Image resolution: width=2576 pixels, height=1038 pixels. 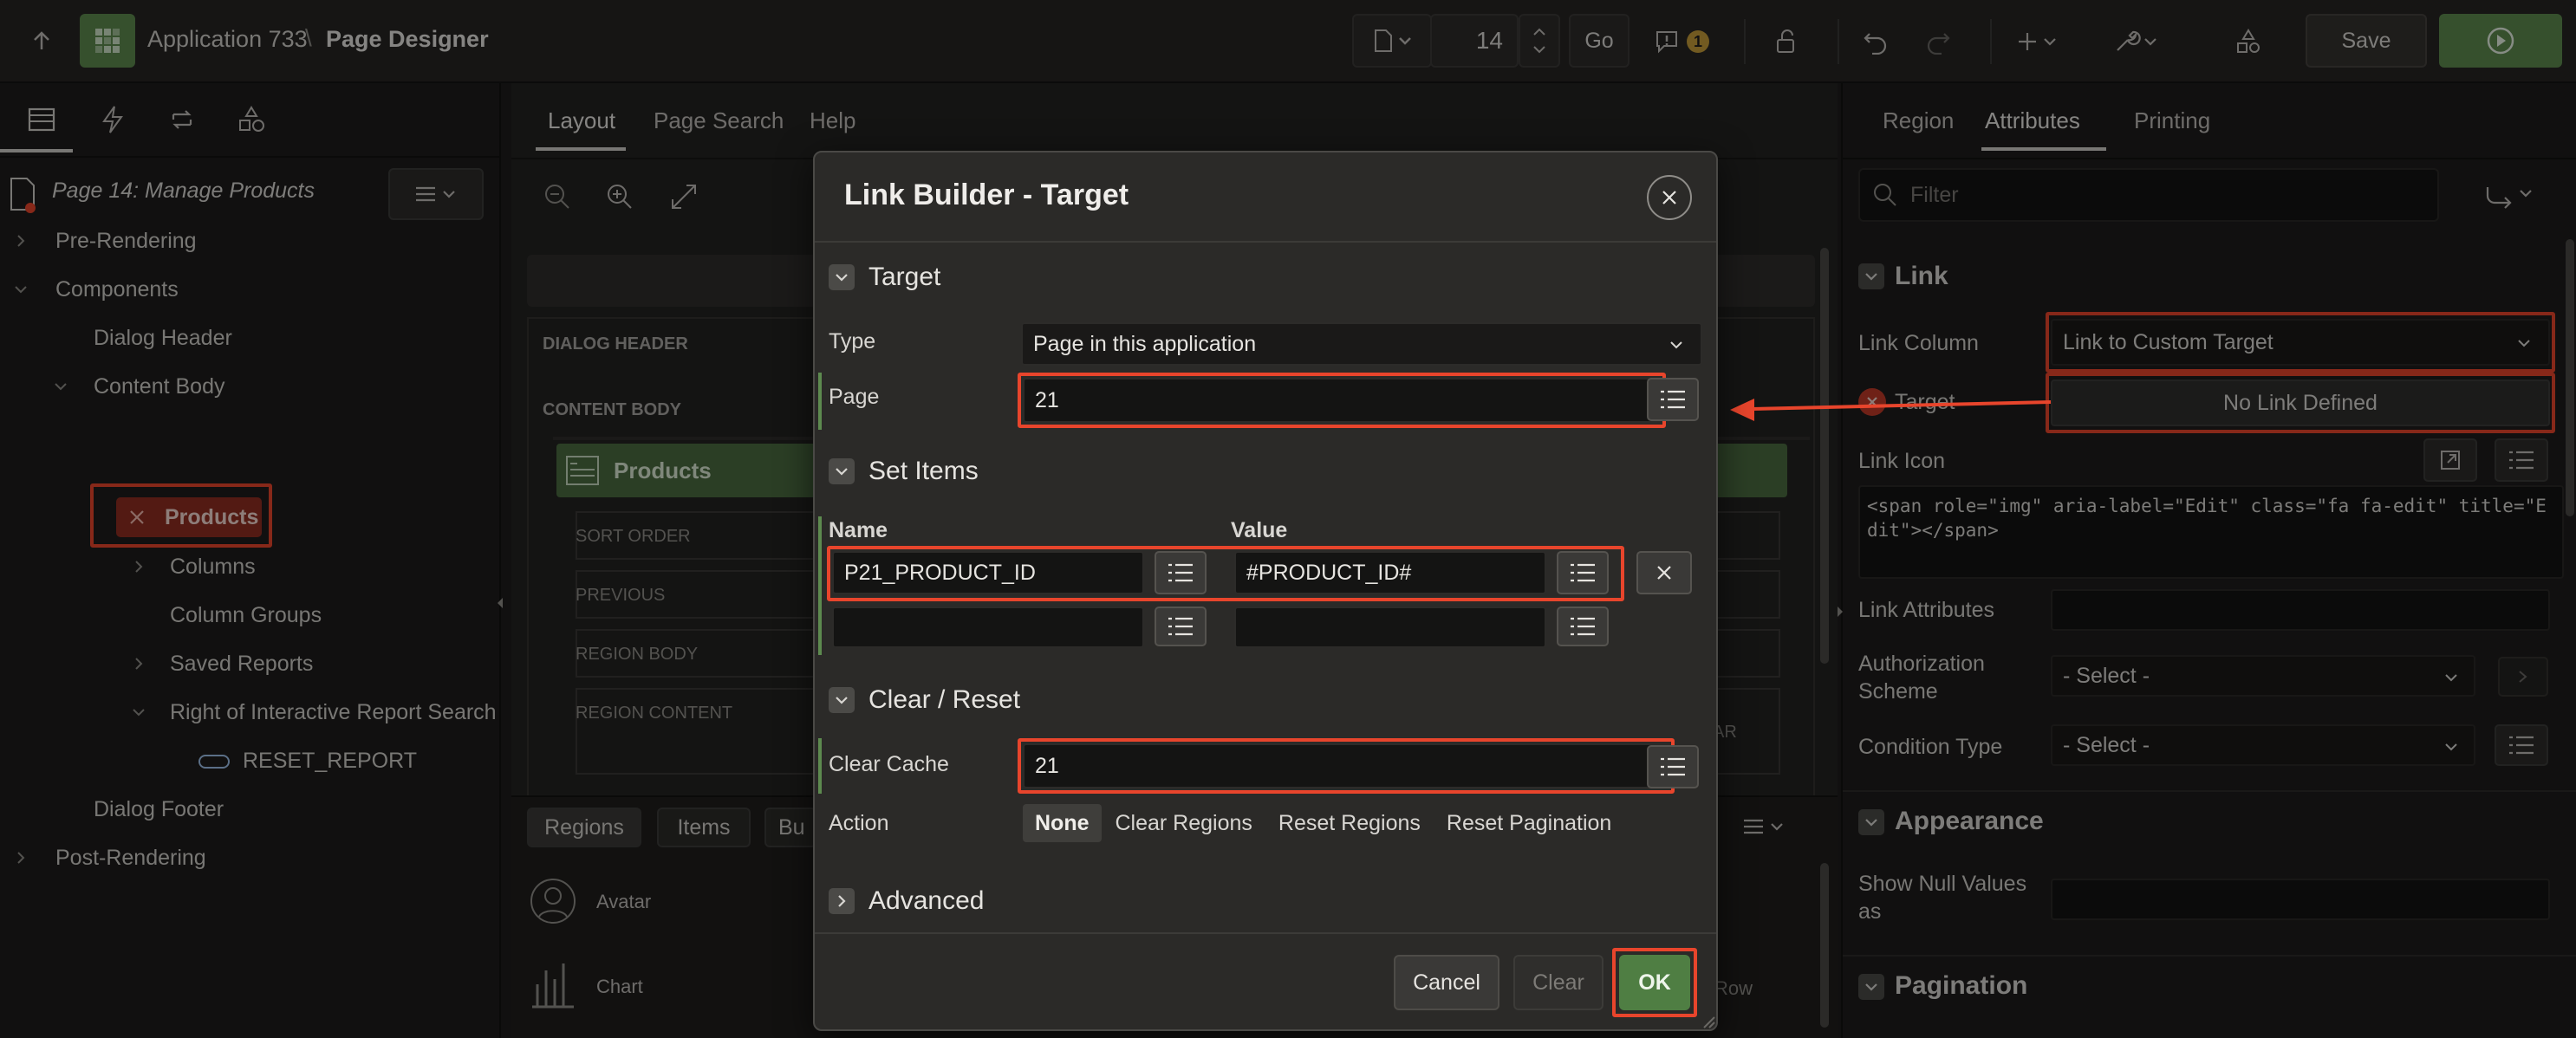 What do you see at coordinates (1184, 823) in the screenshot?
I see `action-clear-regions: Clear Regions` at bounding box center [1184, 823].